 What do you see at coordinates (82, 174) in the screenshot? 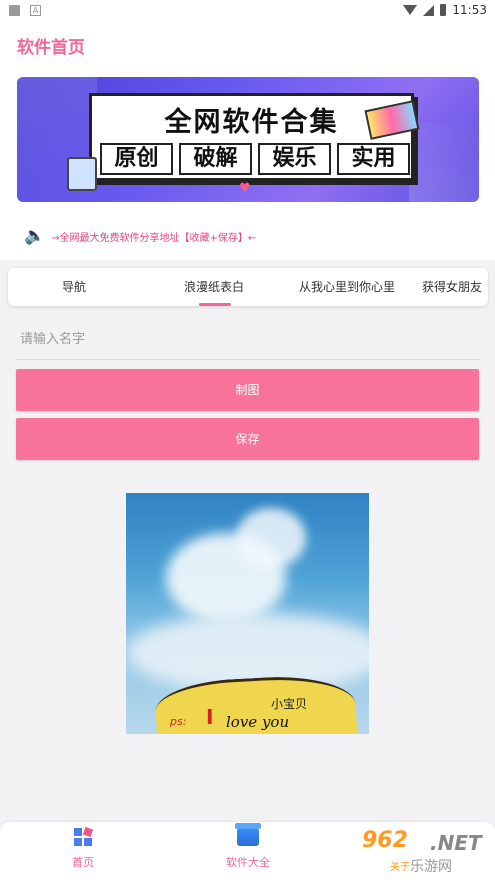
I see `tablet-icon` at bounding box center [82, 174].